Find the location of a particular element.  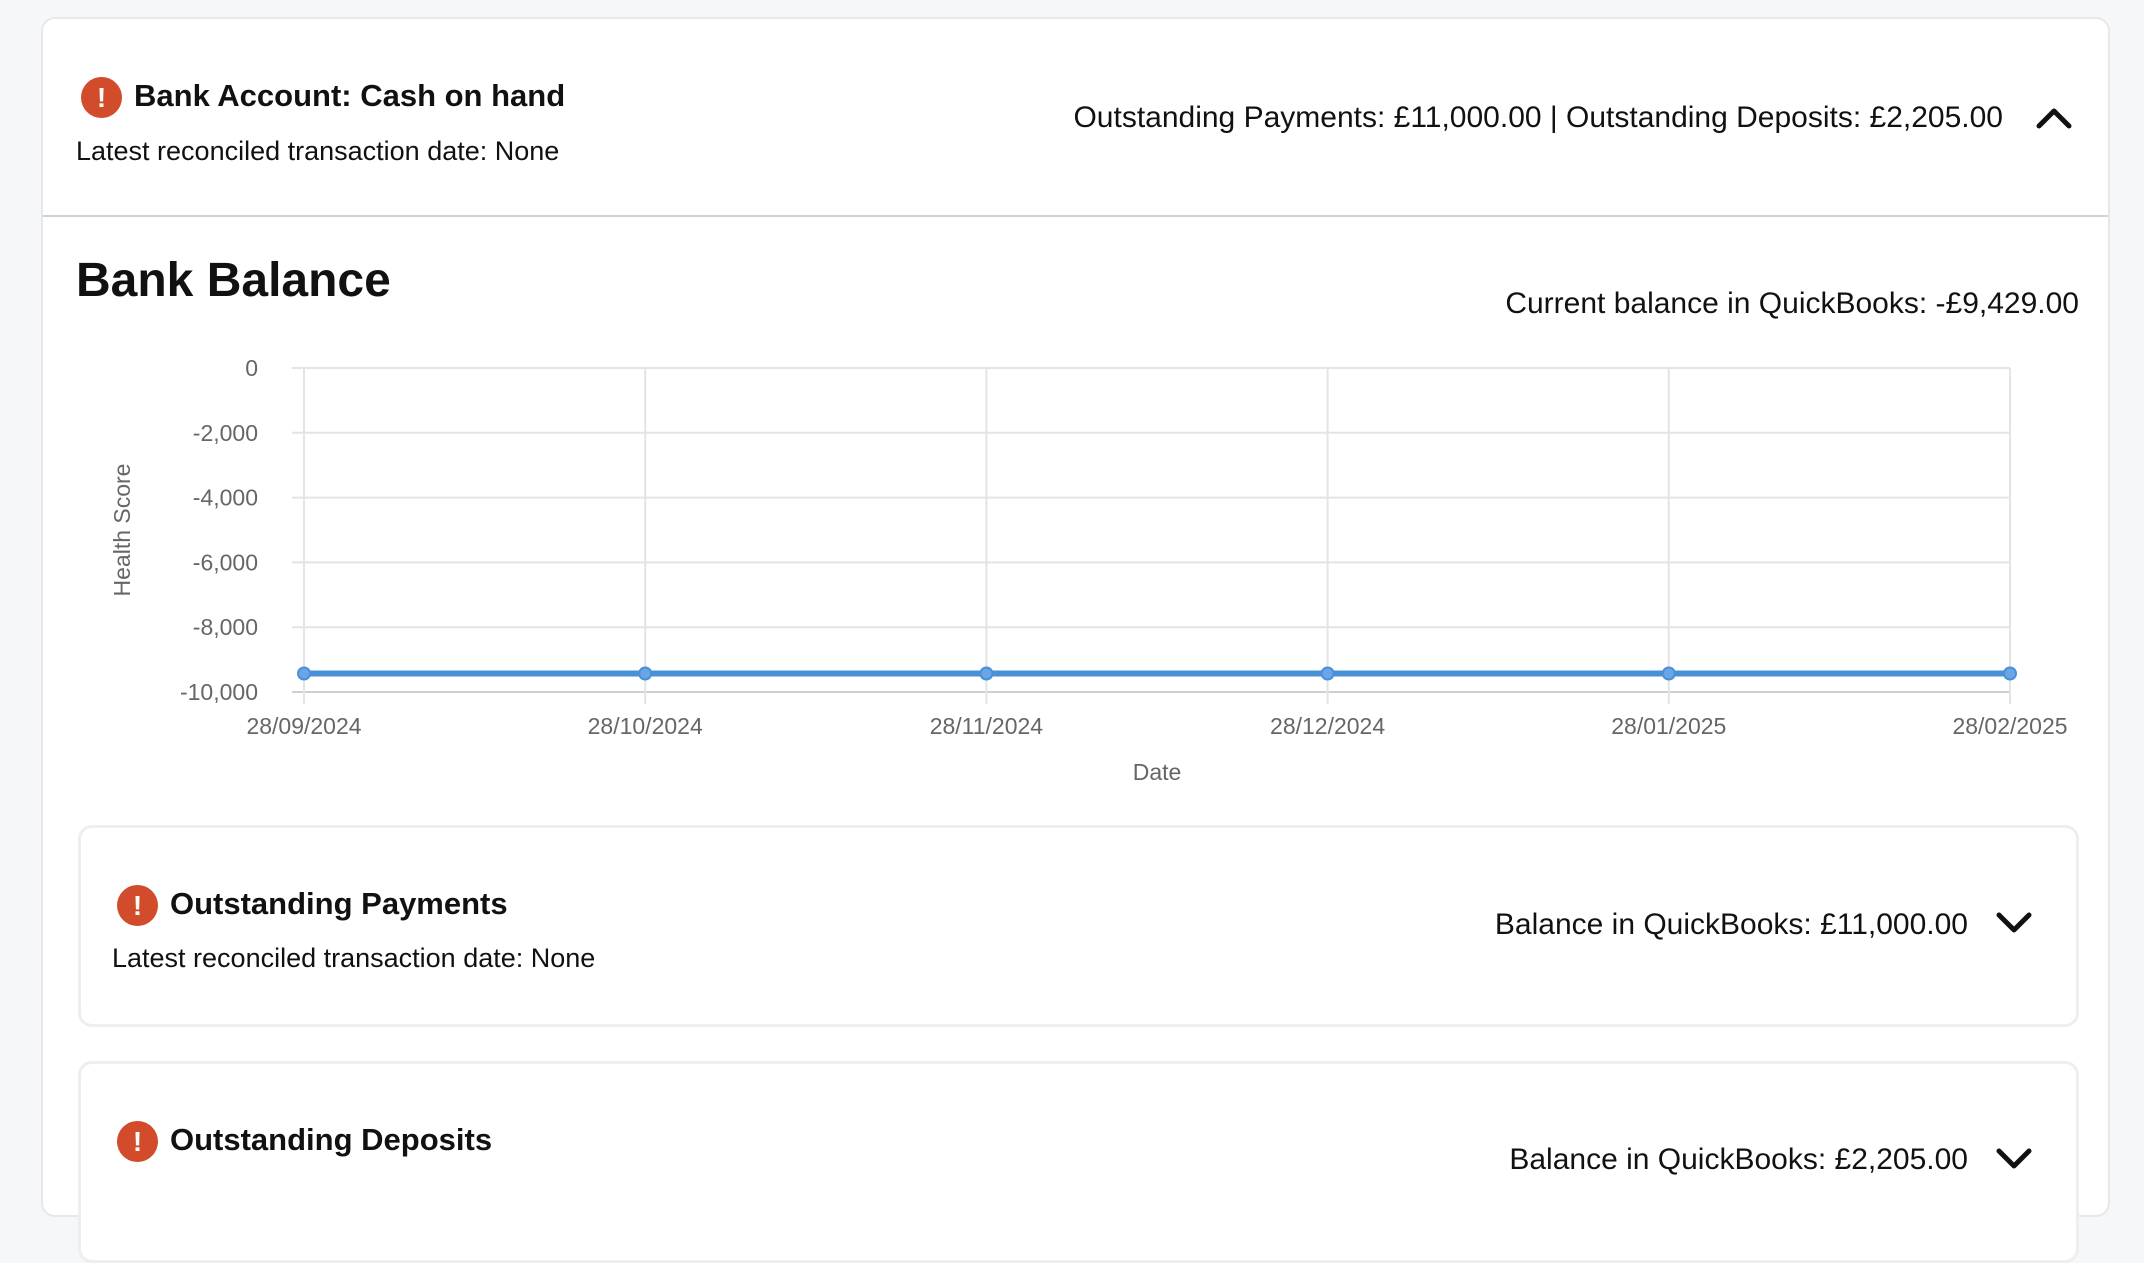

y-tick-label: 0 is located at coordinates (251, 368).